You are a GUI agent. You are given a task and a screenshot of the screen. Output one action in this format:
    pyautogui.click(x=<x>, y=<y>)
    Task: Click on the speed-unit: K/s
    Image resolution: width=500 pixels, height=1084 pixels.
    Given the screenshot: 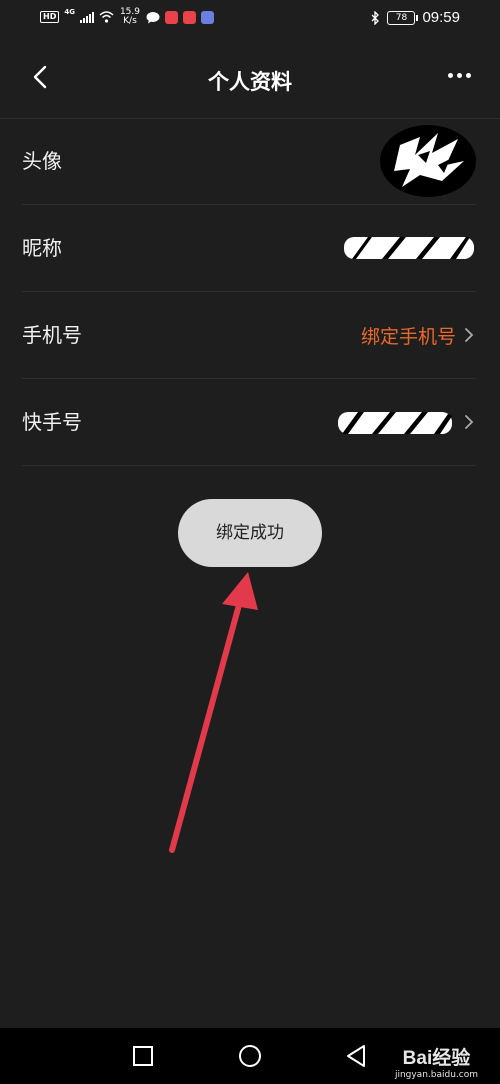 What is the action you would take?
    pyautogui.click(x=130, y=21)
    